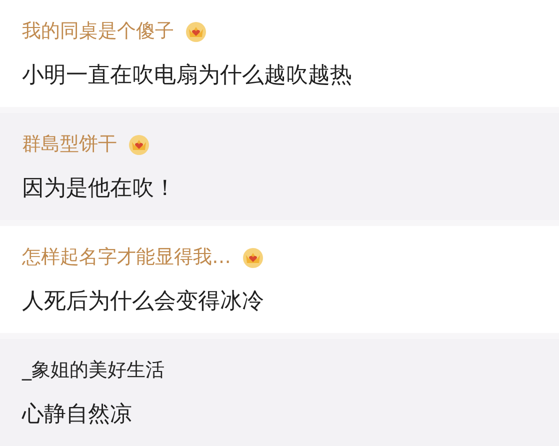 The height and width of the screenshot is (446, 559). I want to click on comment-text: 人死后为什么会变得冰冷, so click(143, 302).